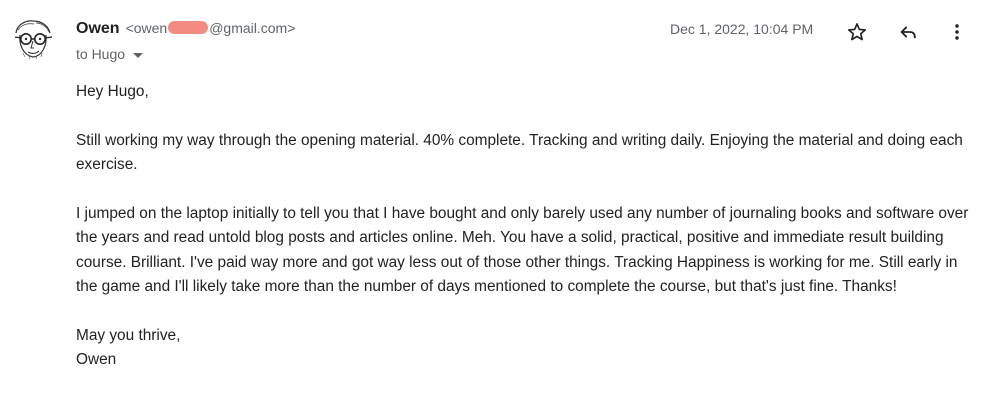 This screenshot has height=411, width=989. I want to click on message-date: Dec 1, 2022, 10:04 PM, so click(742, 29).